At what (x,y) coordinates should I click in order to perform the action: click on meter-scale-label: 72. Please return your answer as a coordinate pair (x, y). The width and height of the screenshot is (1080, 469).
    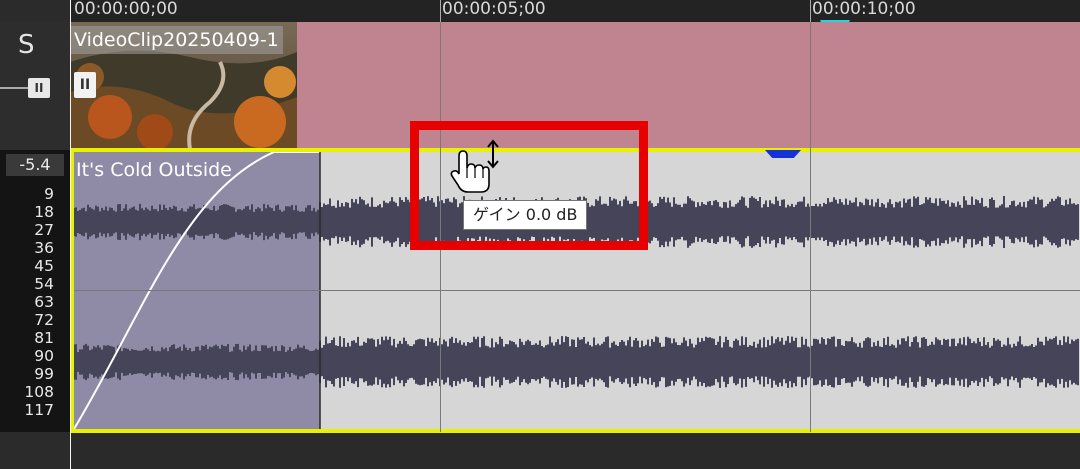
    Looking at the image, I should click on (44, 320).